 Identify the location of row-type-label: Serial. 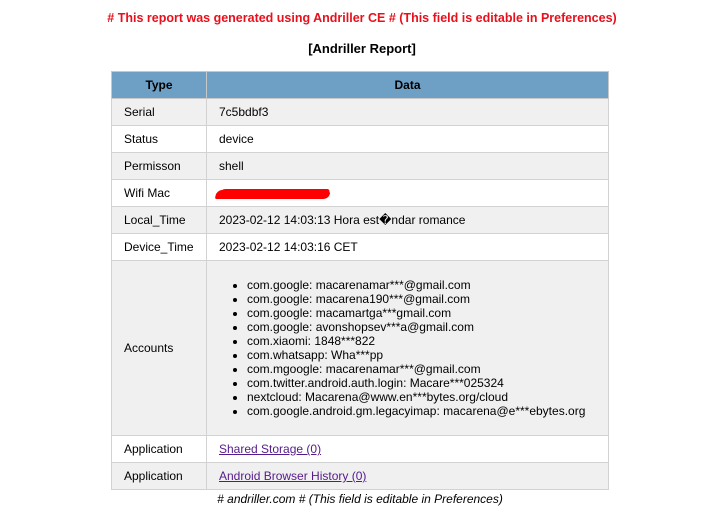
(159, 112).